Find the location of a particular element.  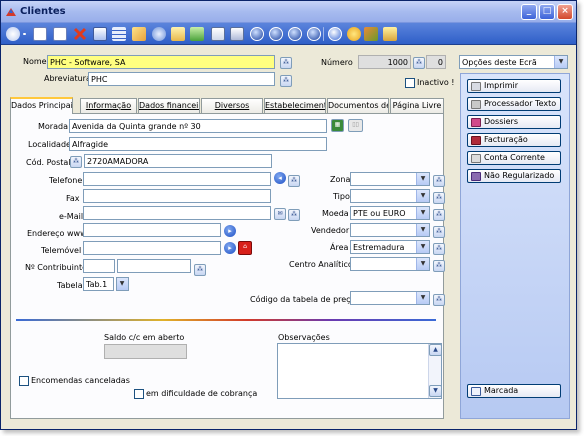

copy-page-icon is located at coordinates (60, 34).